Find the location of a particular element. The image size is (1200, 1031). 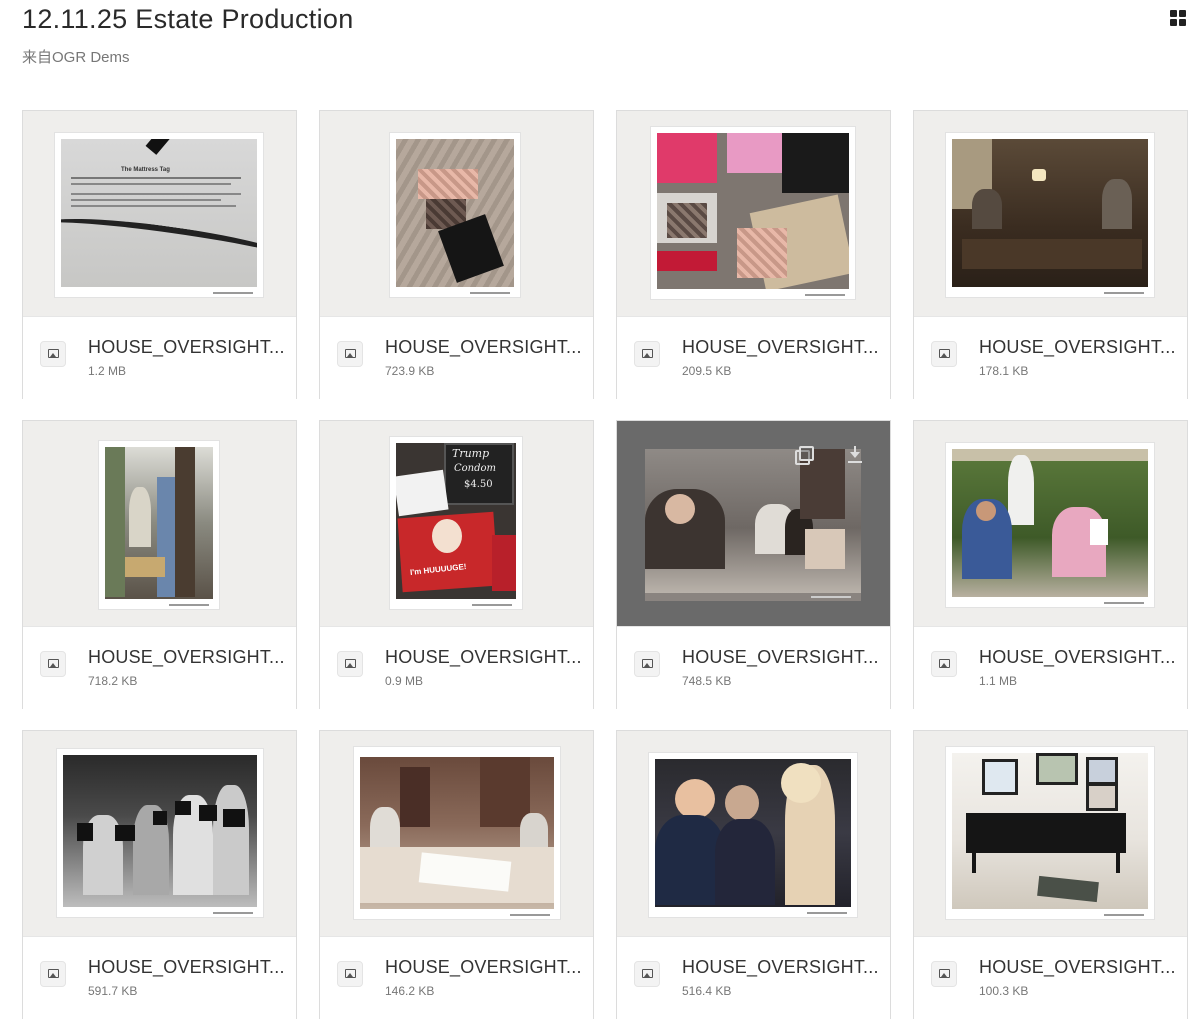

sign-line-1: Trump is located at coordinates (471, 453).